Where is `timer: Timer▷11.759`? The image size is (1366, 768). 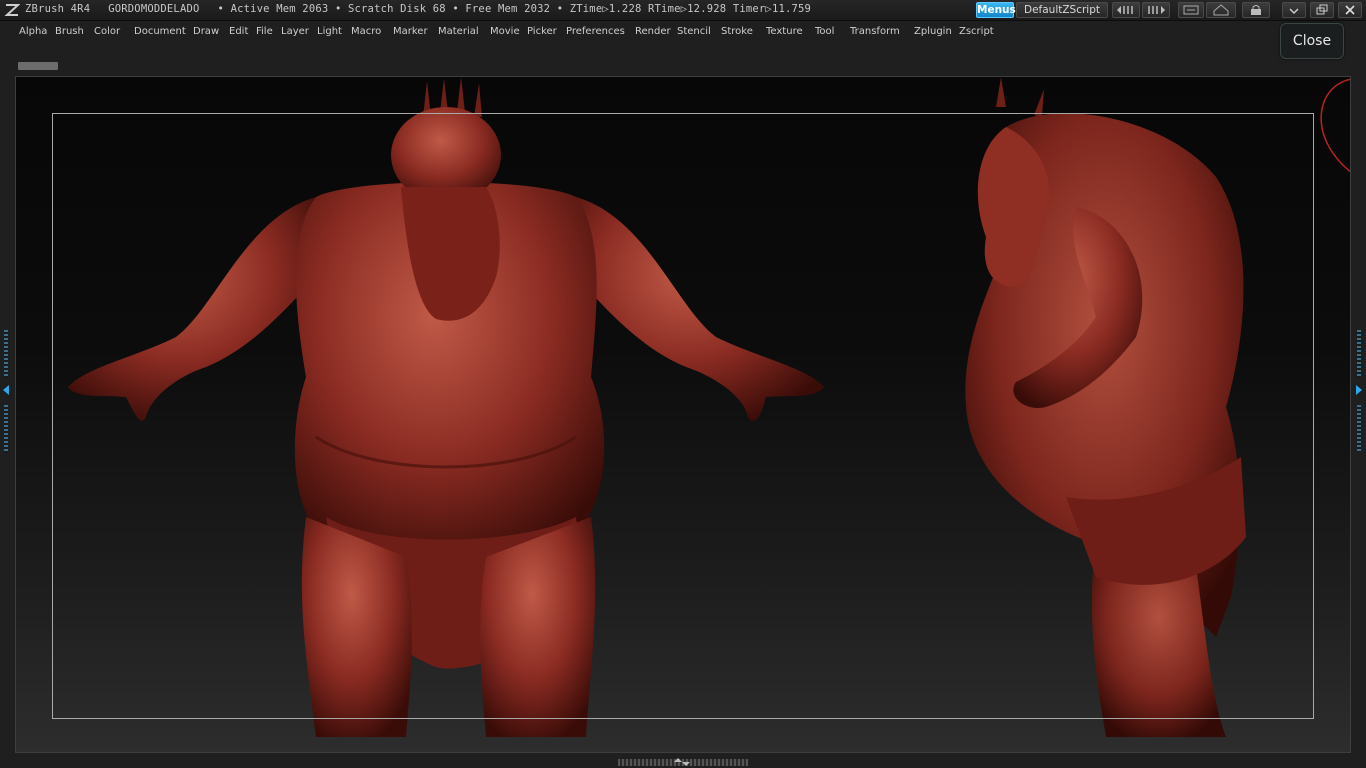 timer: Timer▷11.759 is located at coordinates (772, 9).